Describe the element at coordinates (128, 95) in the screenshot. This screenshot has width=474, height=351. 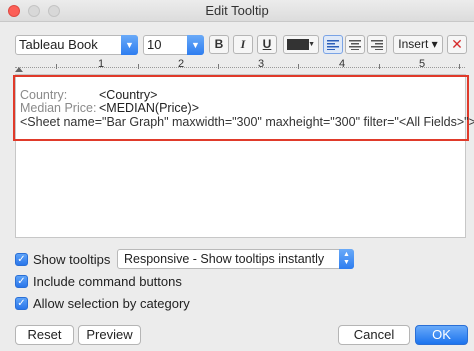
I see `country-field: <Country>` at that location.